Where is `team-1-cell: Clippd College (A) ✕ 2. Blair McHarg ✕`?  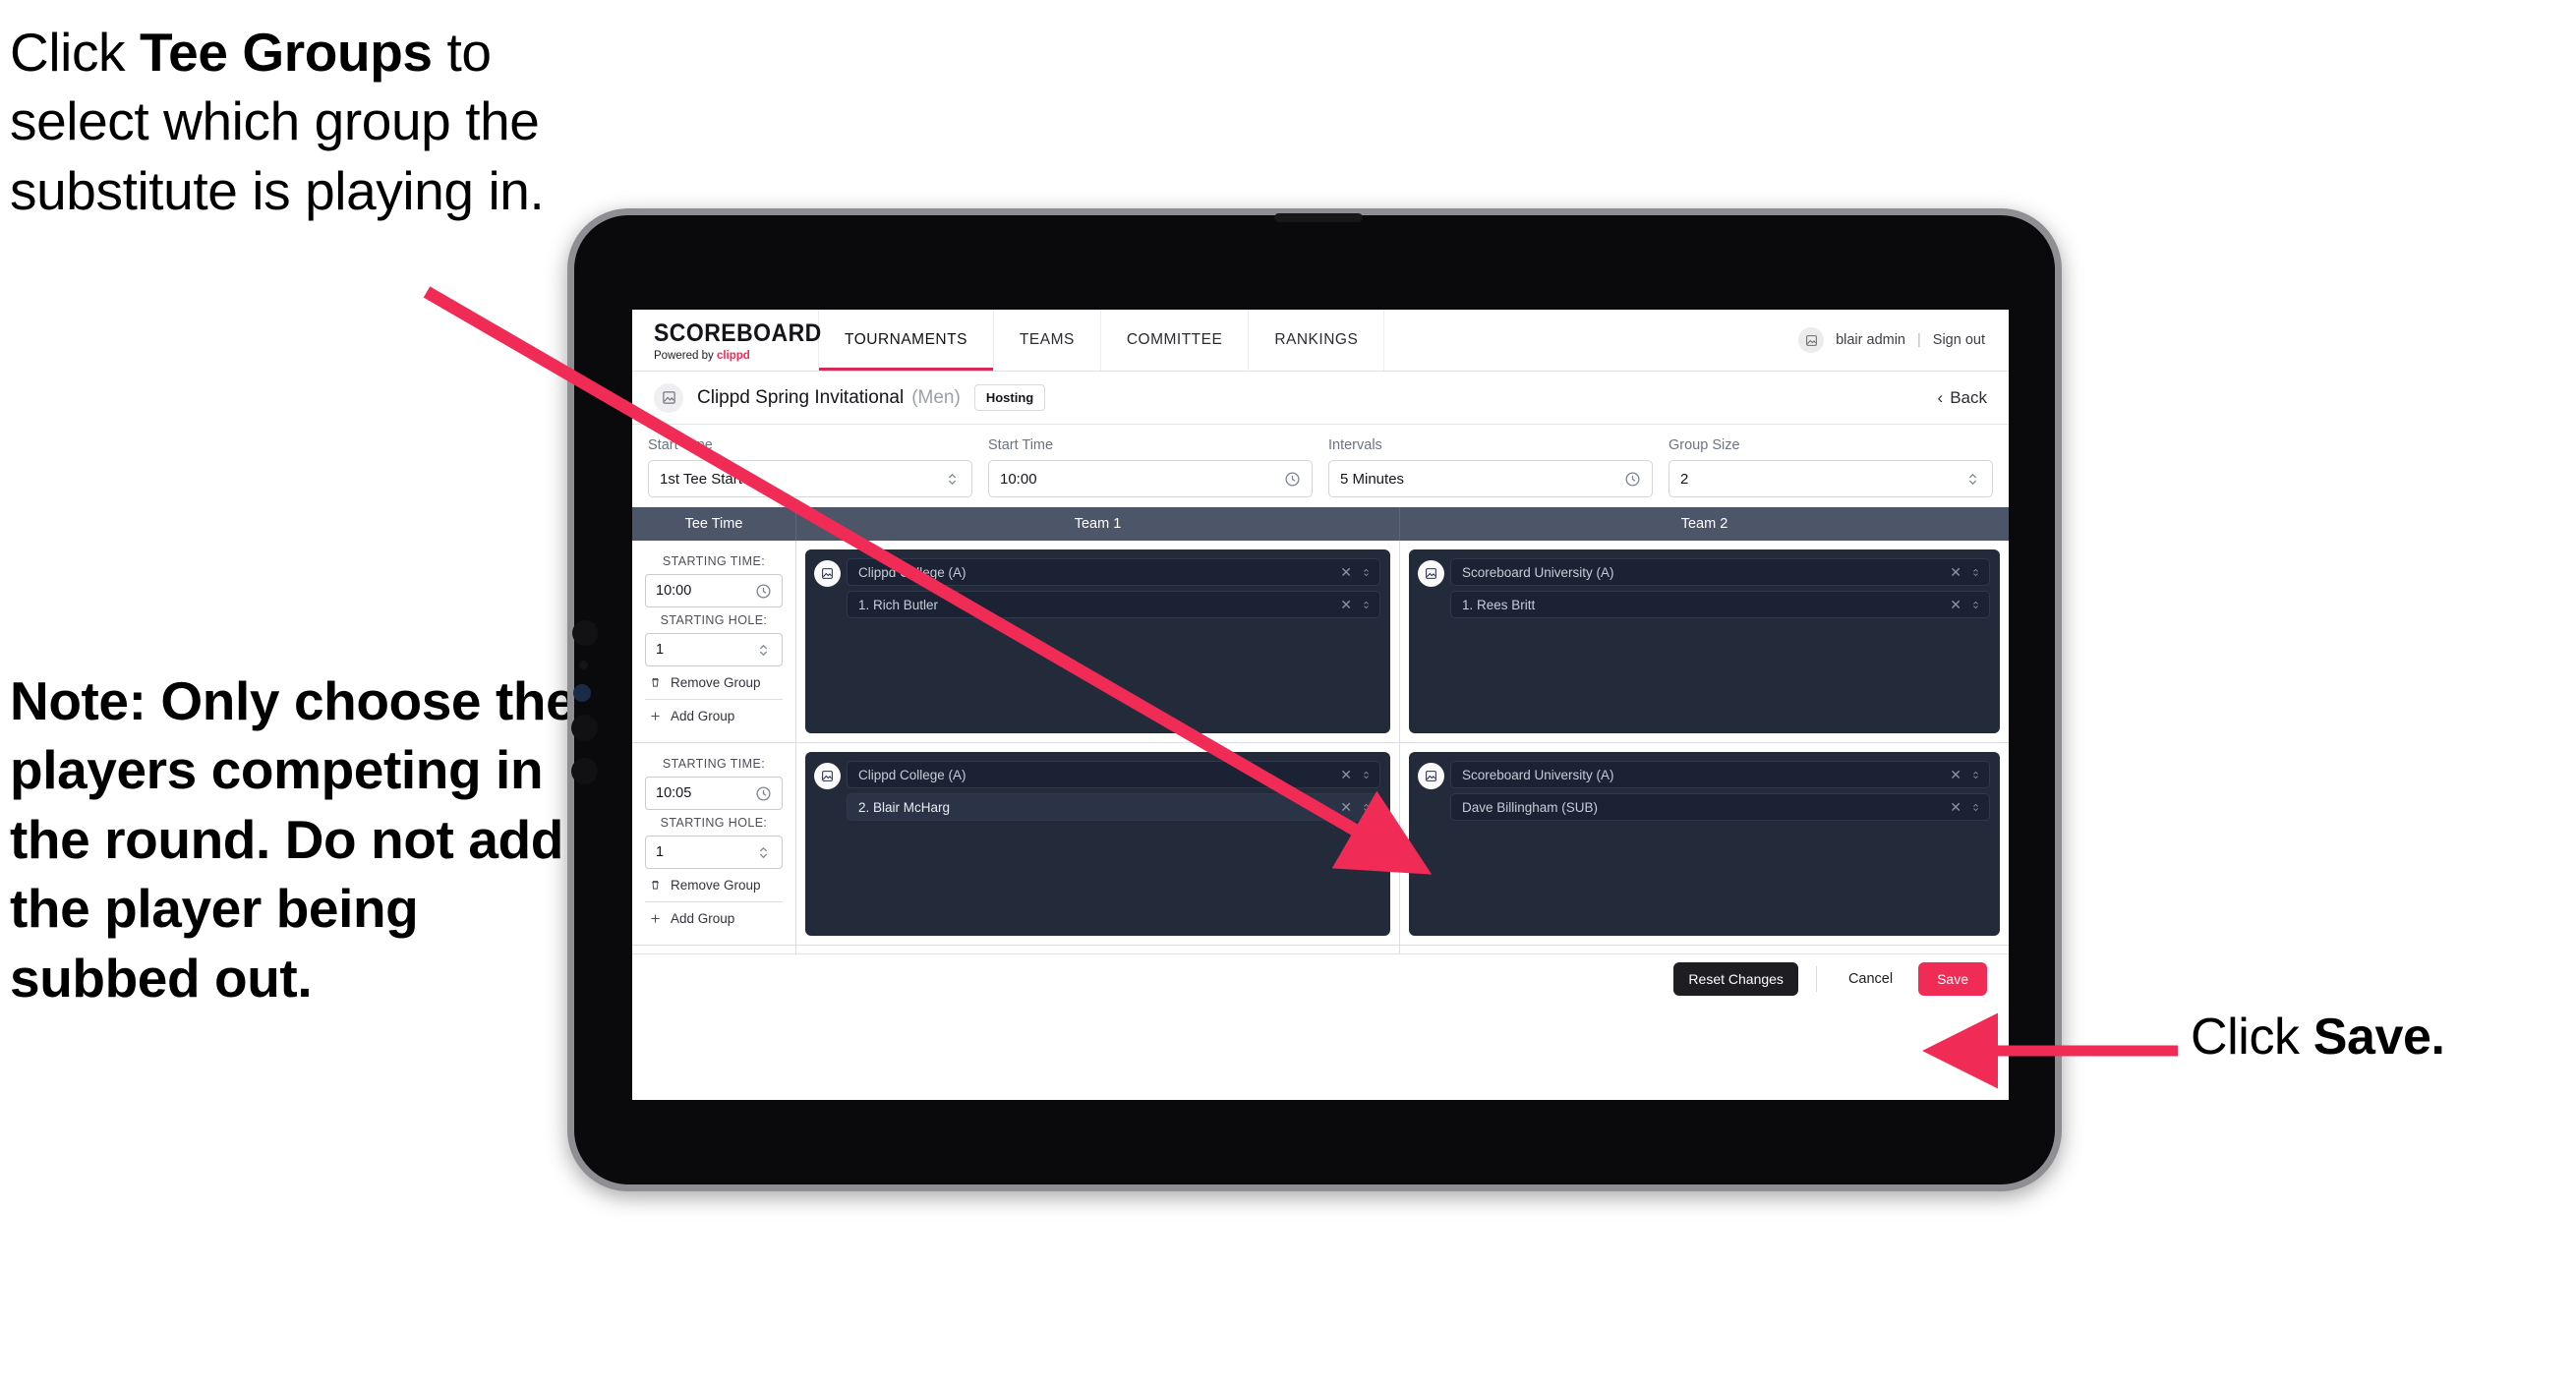
team-1-cell: Clippd College (A) ✕ 2. Blair McHarg ✕ is located at coordinates (1098, 844).